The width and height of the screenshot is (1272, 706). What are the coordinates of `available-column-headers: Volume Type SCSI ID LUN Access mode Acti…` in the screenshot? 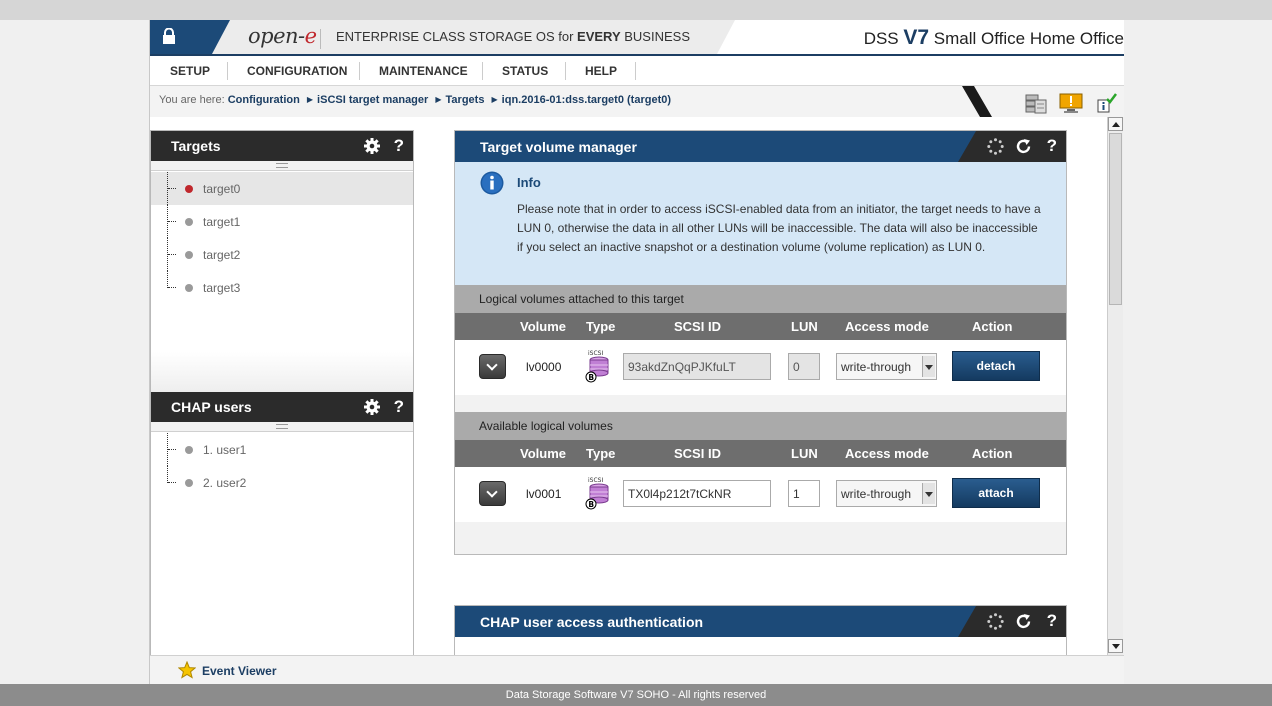 It's located at (760, 453).